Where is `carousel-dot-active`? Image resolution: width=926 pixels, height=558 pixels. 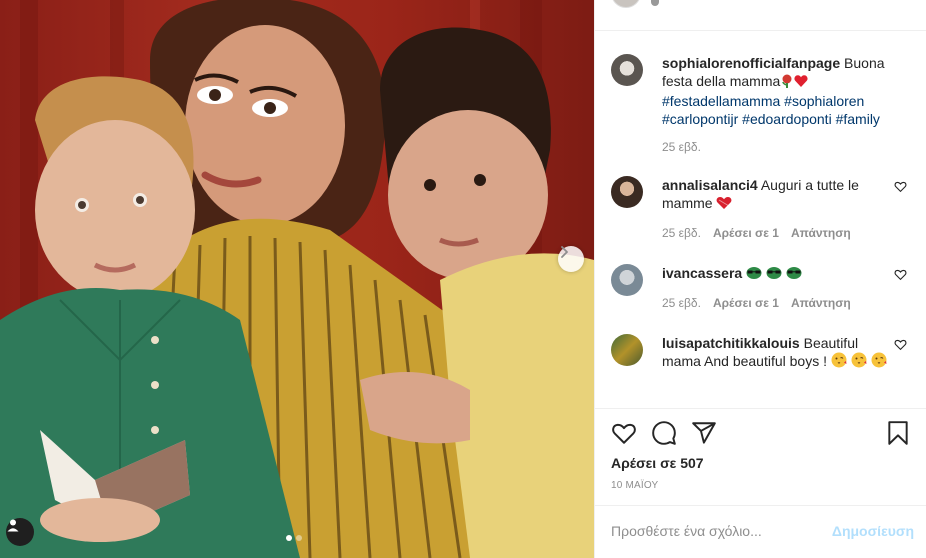
carousel-dot-active is located at coordinates (289, 538).